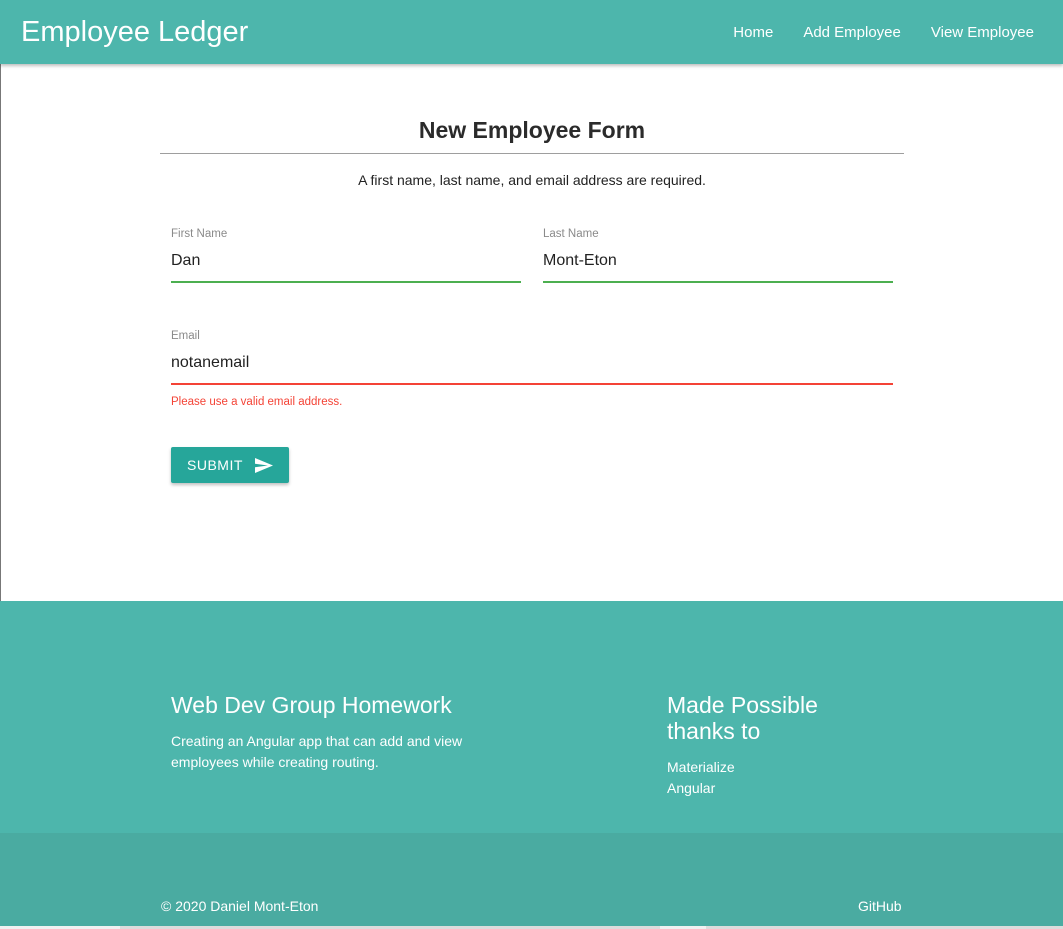  I want to click on footer-credits-list: Materialize Angular, so click(701, 778).